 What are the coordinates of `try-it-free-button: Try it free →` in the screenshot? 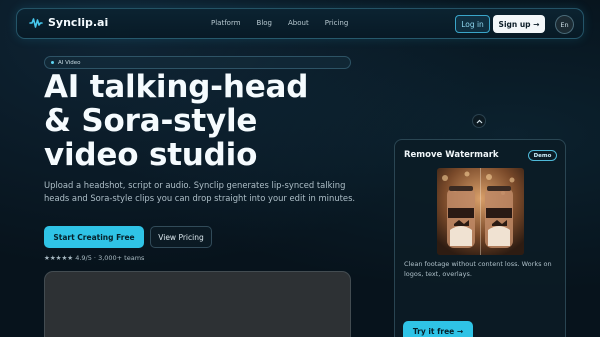 It's located at (438, 329).